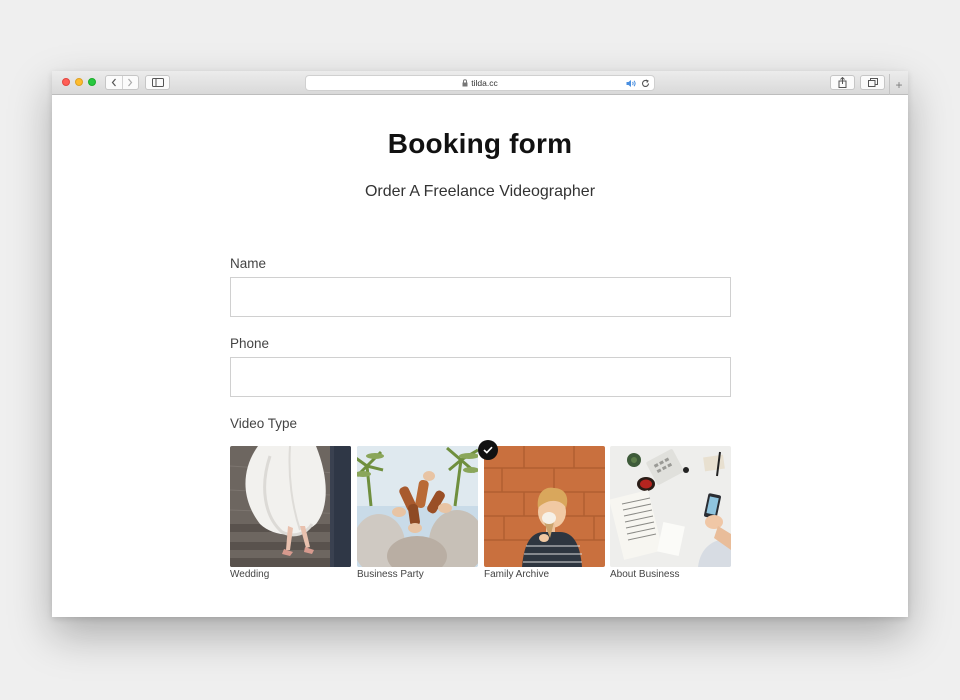 This screenshot has width=960, height=700. I want to click on forward-button, so click(130, 82).